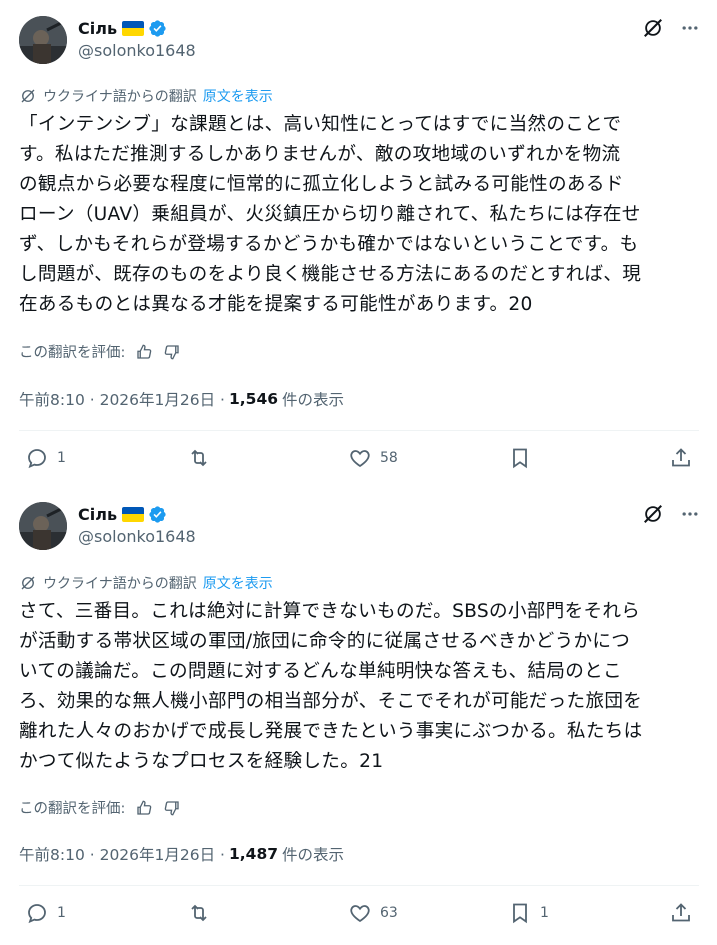  Describe the element at coordinates (373, 458) in the screenshot. I see `like-button: 58` at that location.